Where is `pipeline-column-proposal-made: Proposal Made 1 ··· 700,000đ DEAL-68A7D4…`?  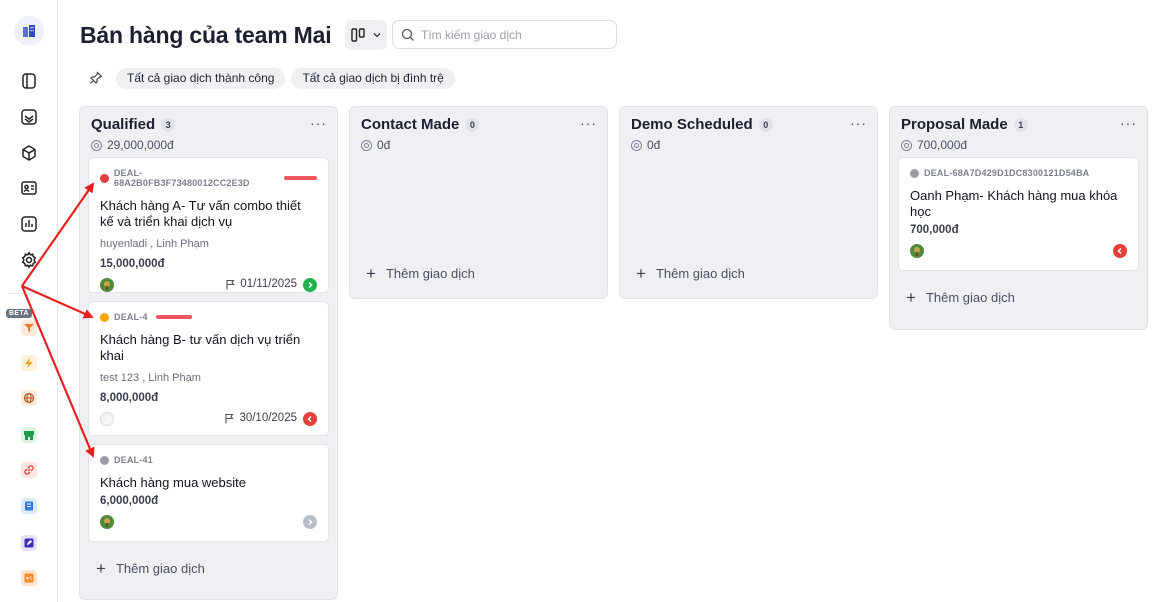 pipeline-column-proposal-made: Proposal Made 1 ··· 700,000đ DEAL-68A7D4… is located at coordinates (1018, 218).